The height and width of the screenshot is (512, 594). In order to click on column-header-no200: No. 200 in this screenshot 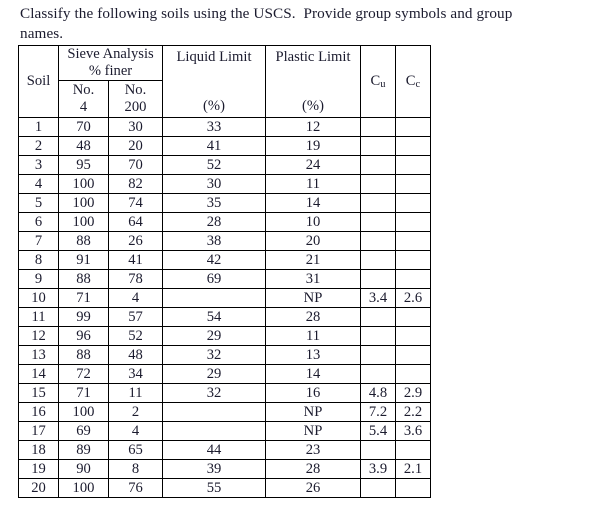, I will do `click(135, 99)`.